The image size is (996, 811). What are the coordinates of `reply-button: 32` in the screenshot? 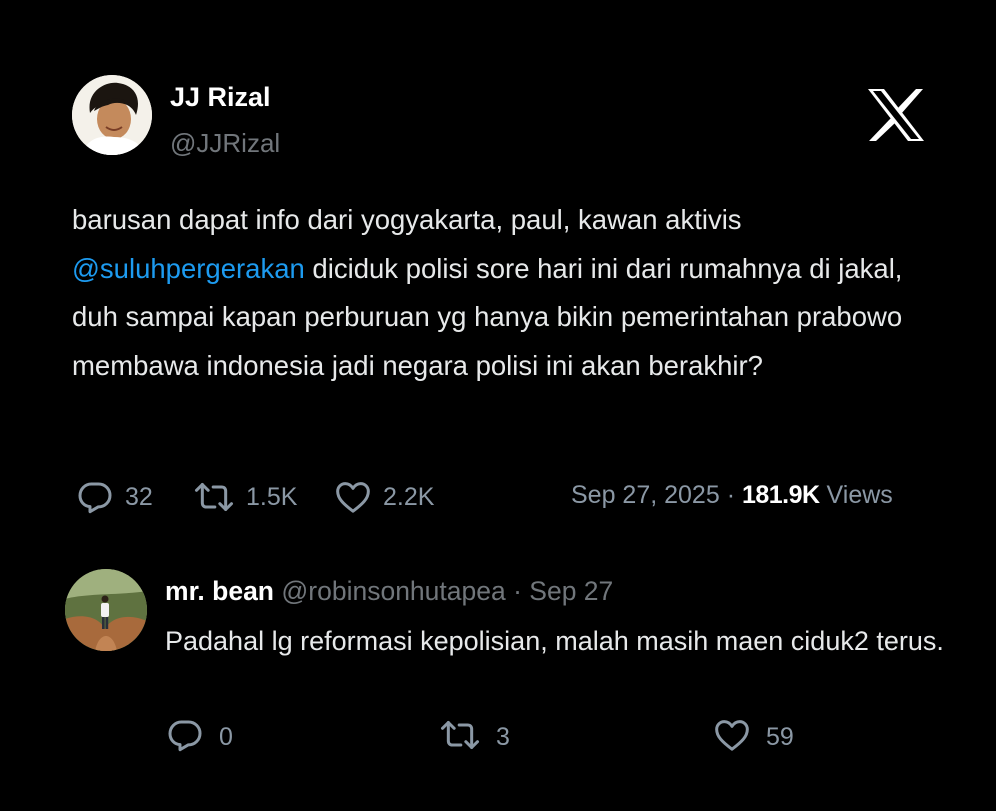 It's located at (114, 497).